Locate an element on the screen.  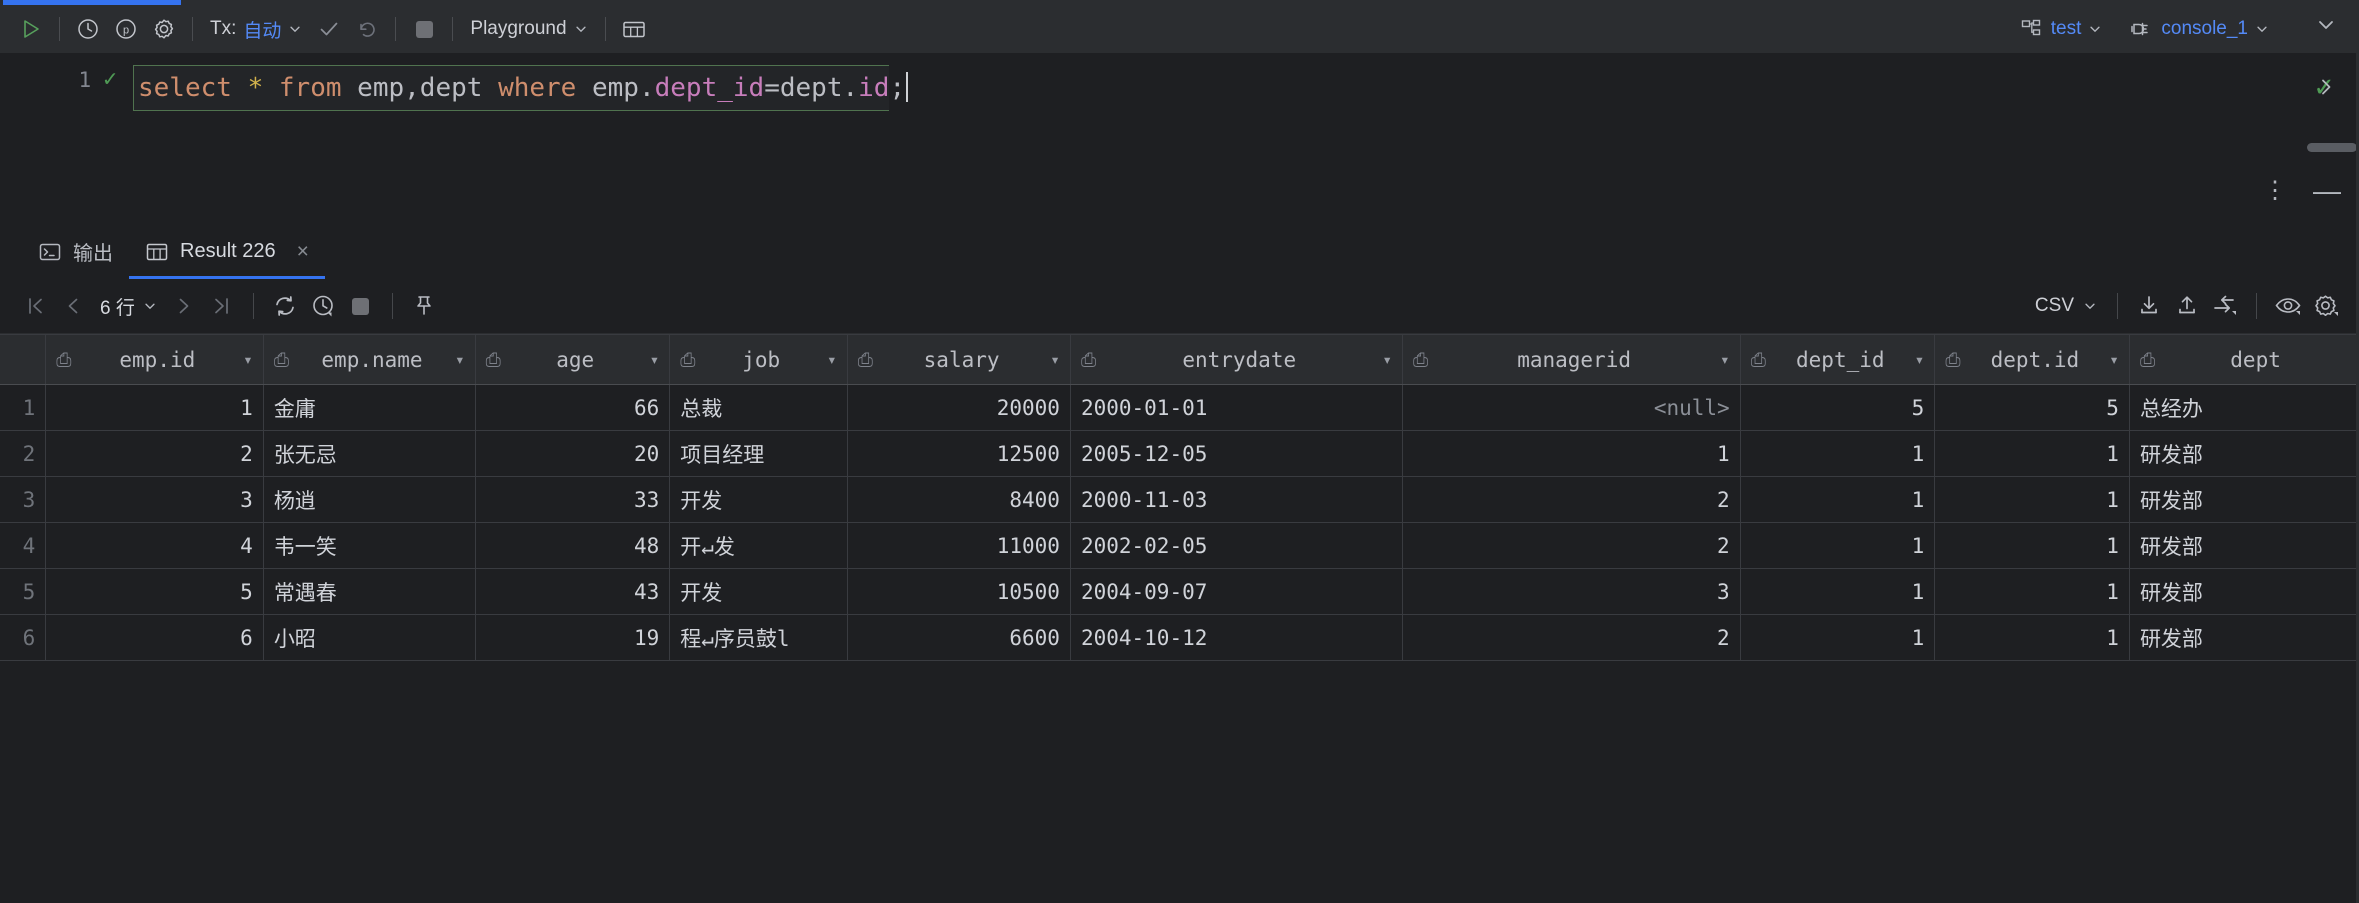
cell-managerid: 1 is located at coordinates (1571, 453).